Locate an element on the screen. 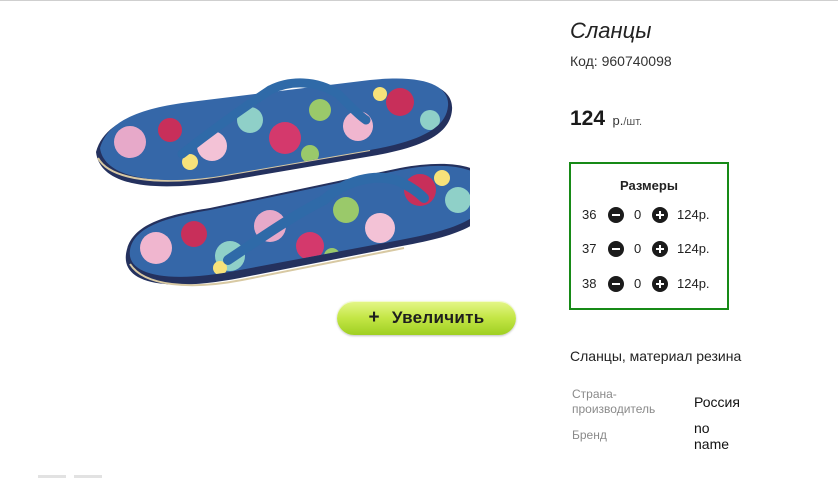 The width and height of the screenshot is (838, 478). price: 124 р./шт. is located at coordinates (606, 119).